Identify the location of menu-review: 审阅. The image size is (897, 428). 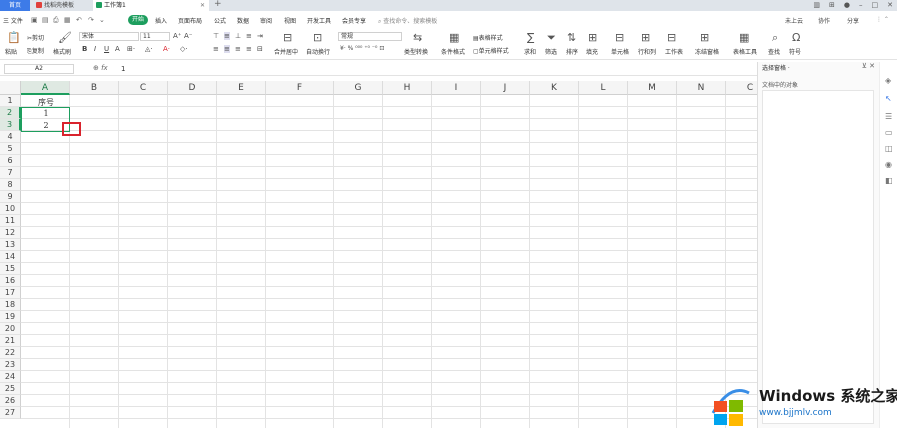
(266, 20).